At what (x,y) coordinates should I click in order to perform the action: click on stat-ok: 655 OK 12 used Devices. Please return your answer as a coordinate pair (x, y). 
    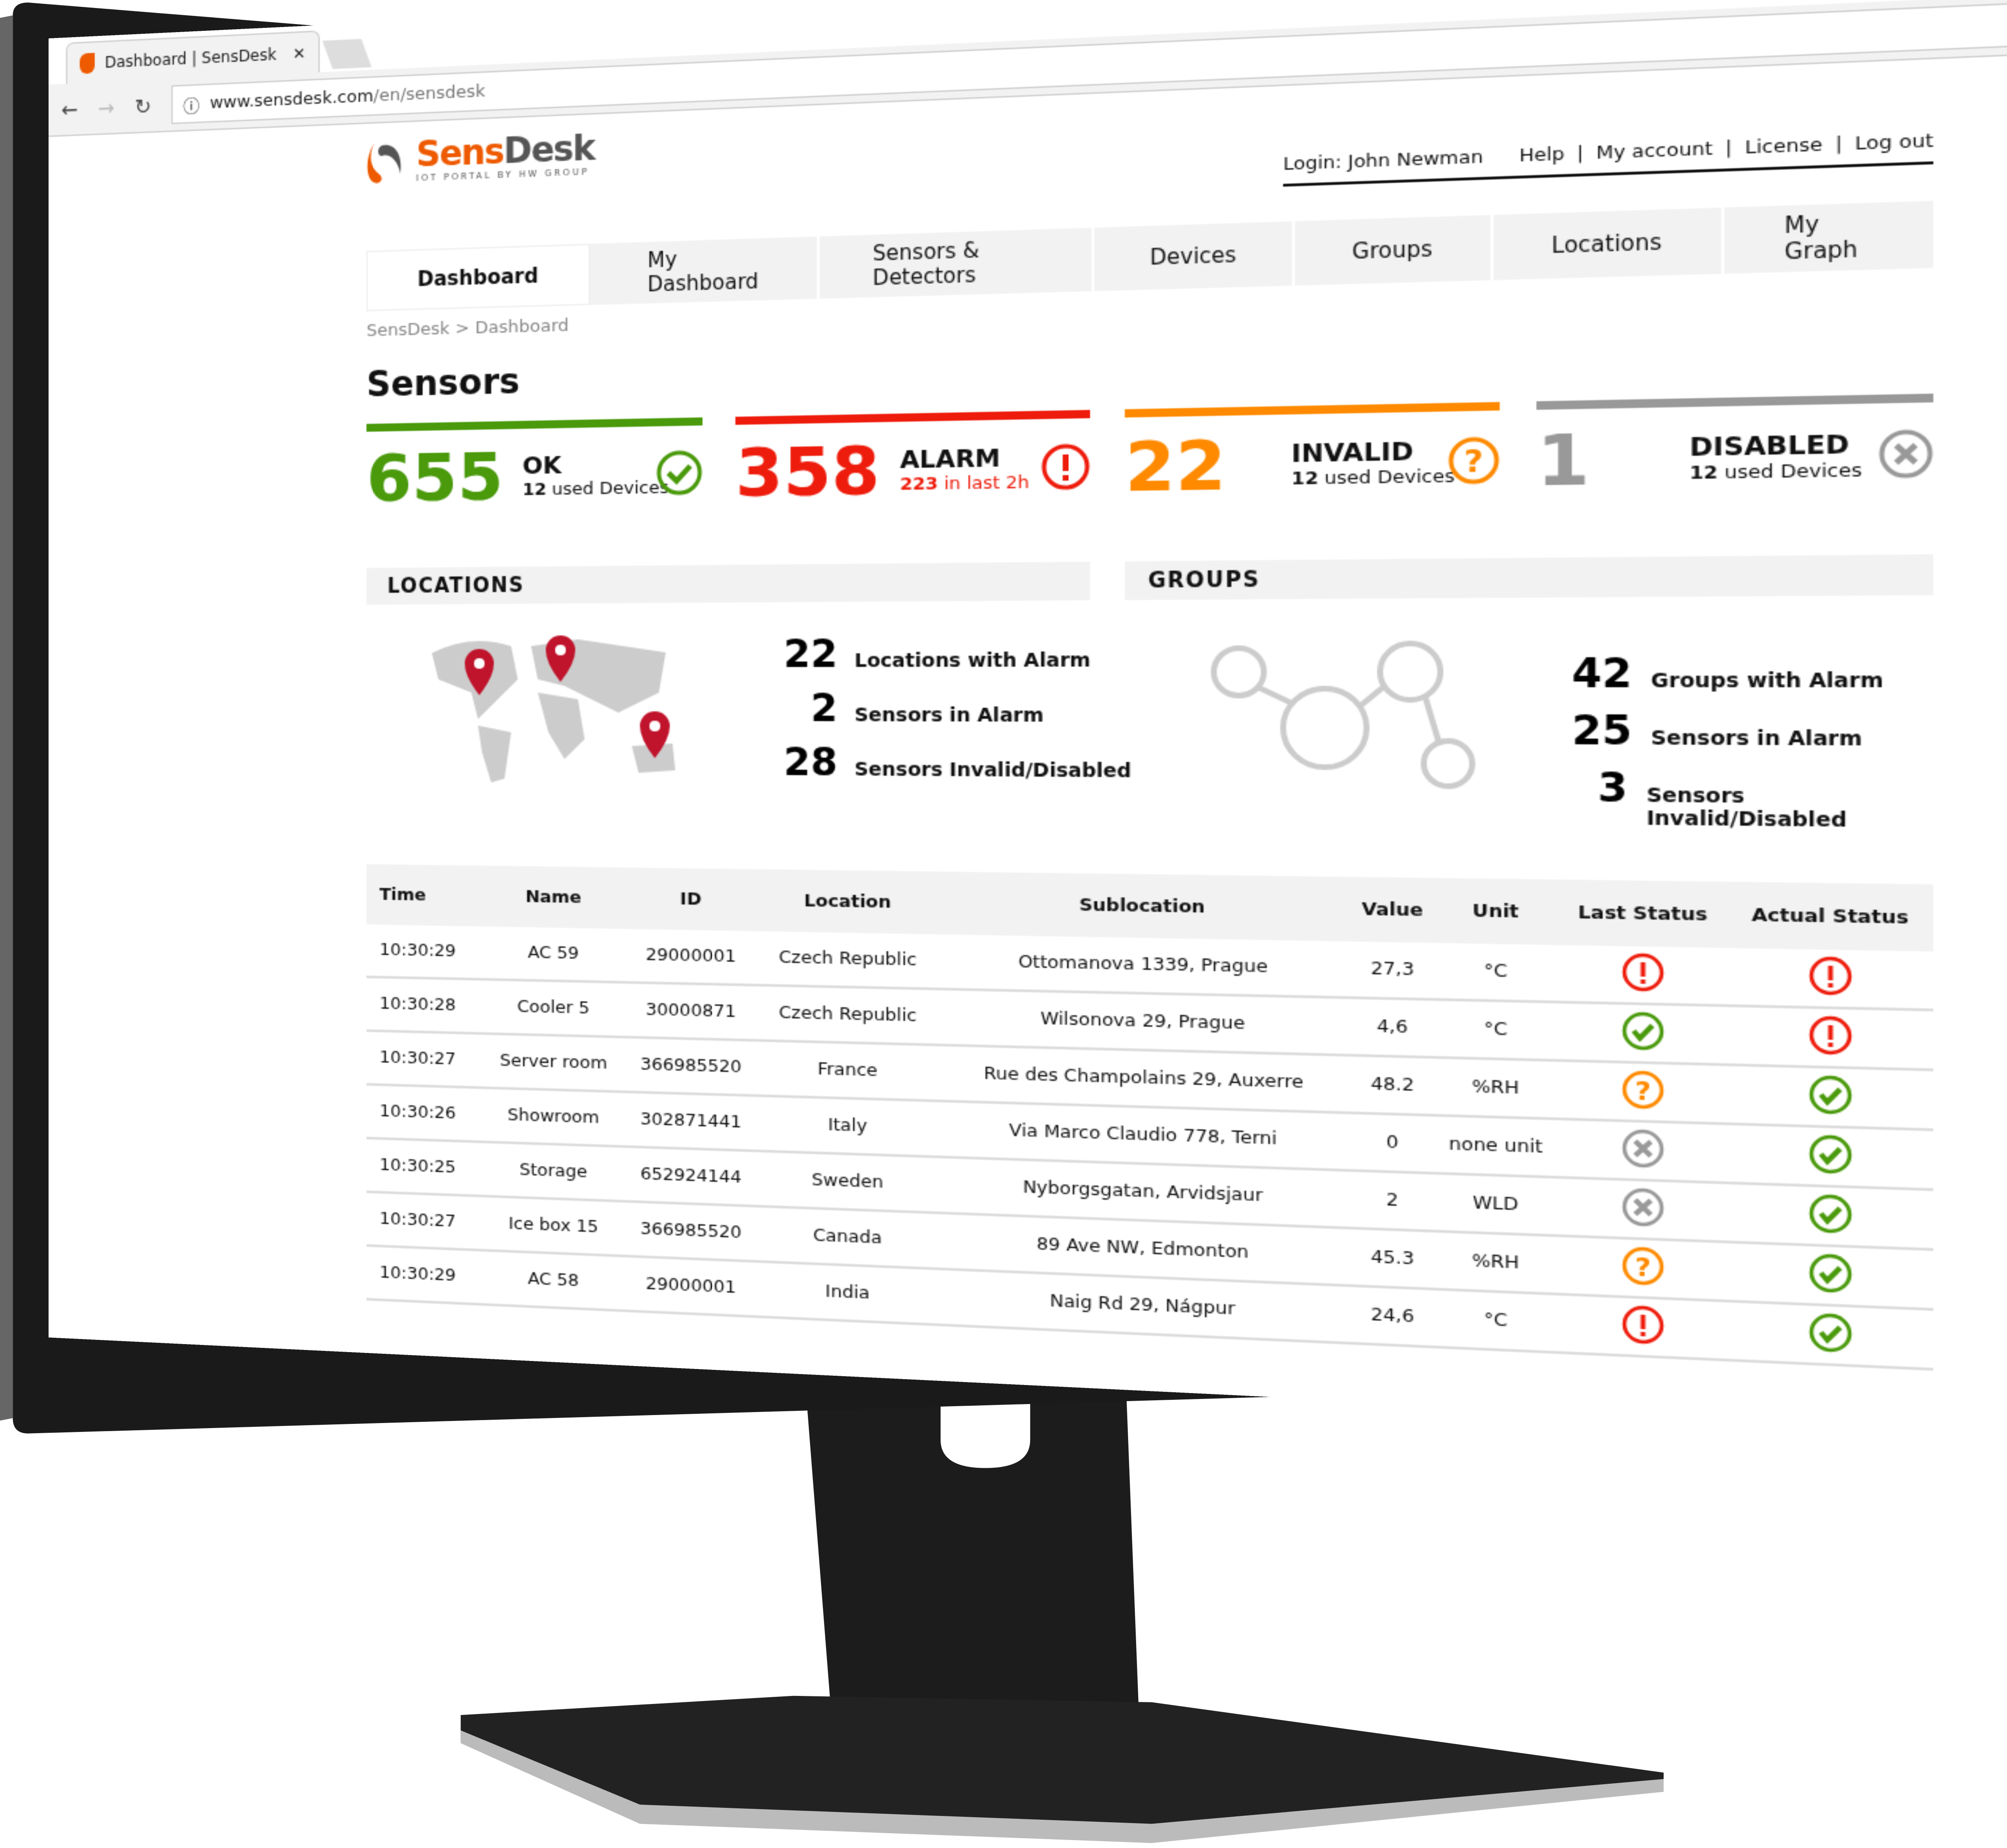
    Looking at the image, I should click on (535, 469).